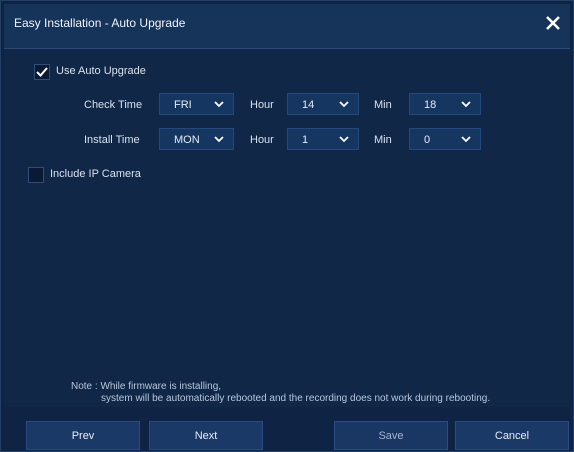 This screenshot has width=574, height=452. I want to click on check-min-value: 18, so click(430, 105).